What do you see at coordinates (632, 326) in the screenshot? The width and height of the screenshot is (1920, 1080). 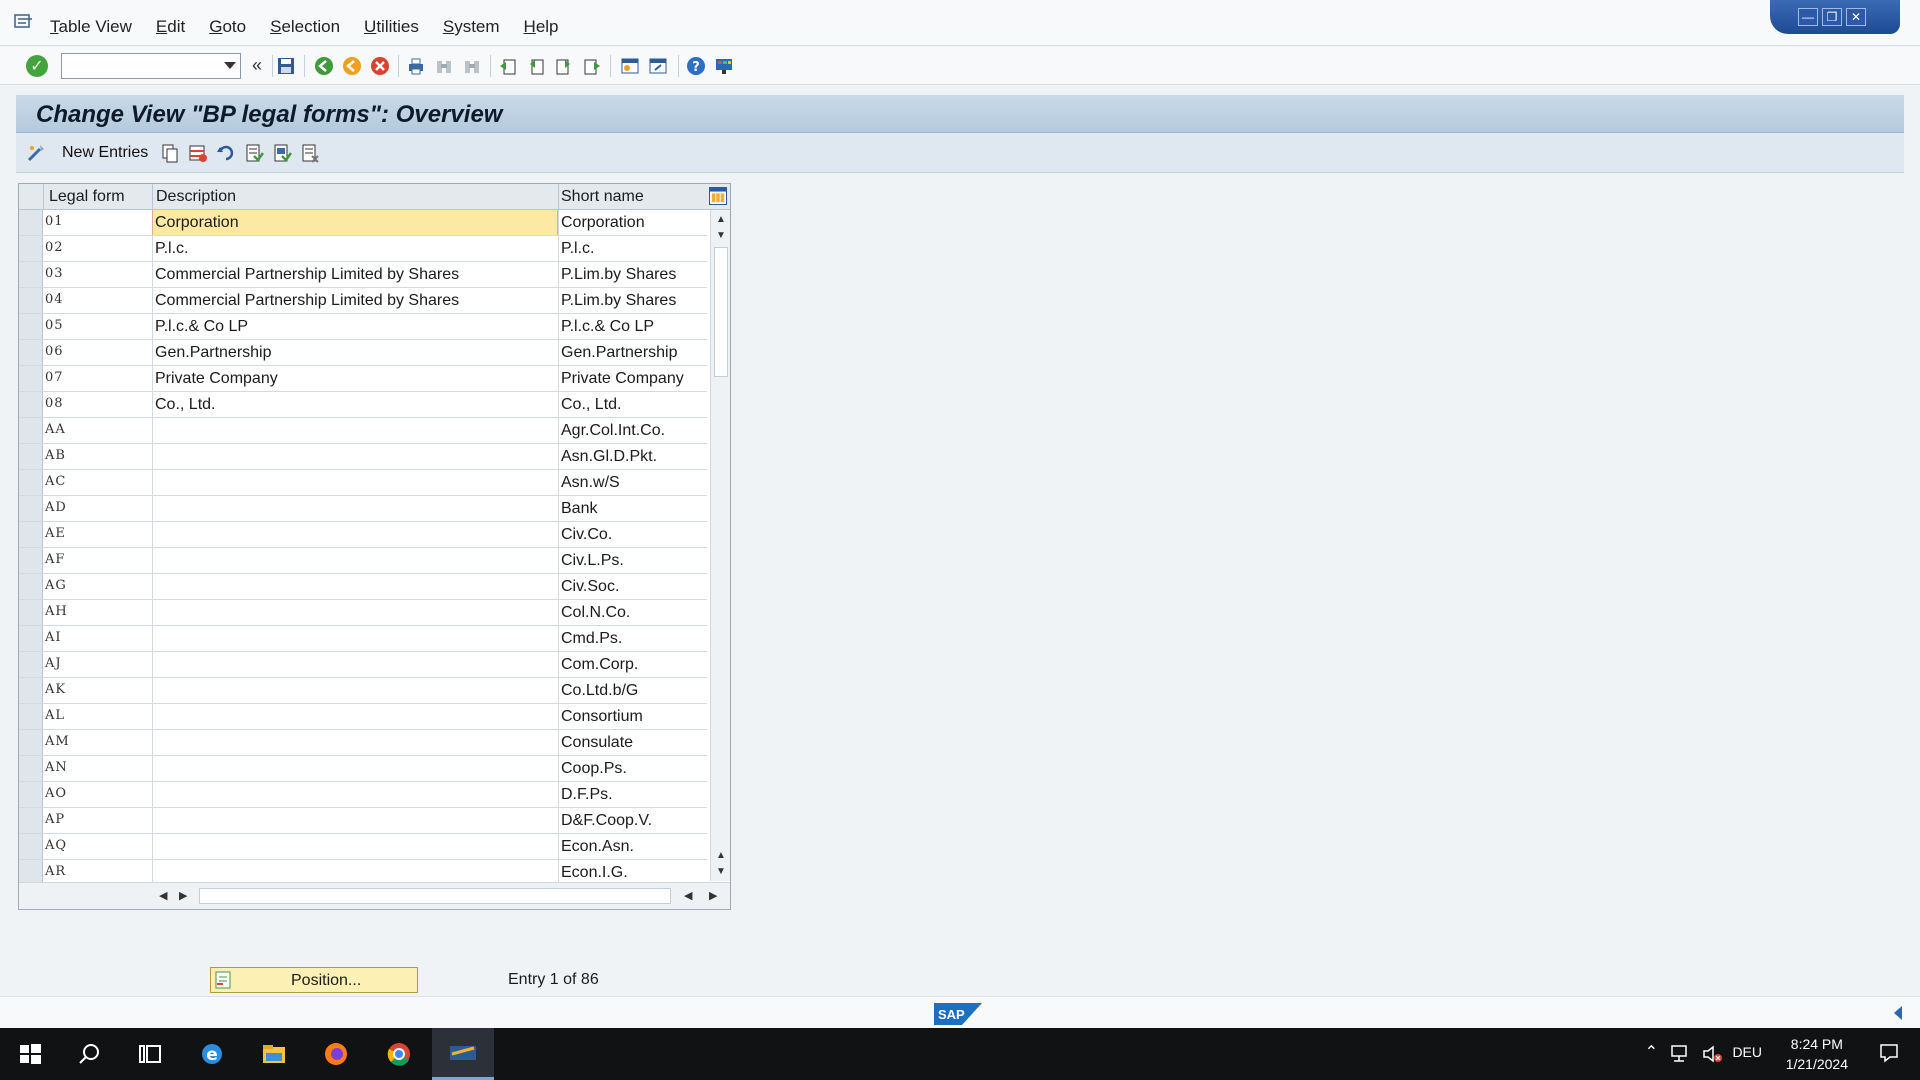 I see `cell-short-name: P.l.c.& Co LP` at bounding box center [632, 326].